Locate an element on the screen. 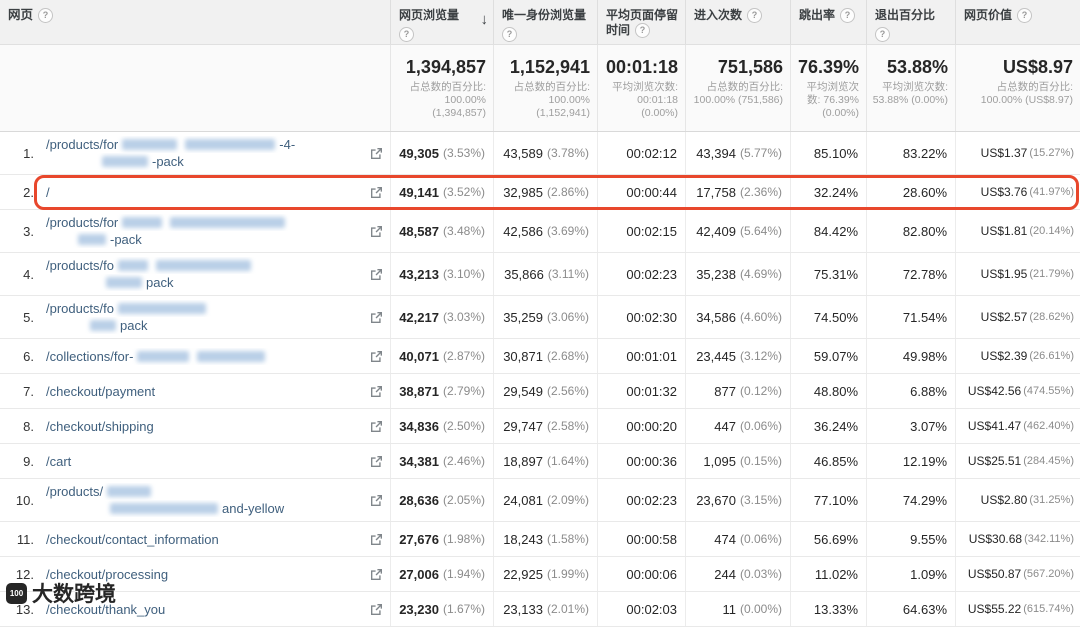 The image size is (1080, 627). page-path-link: /checkout/payment is located at coordinates (204, 391).